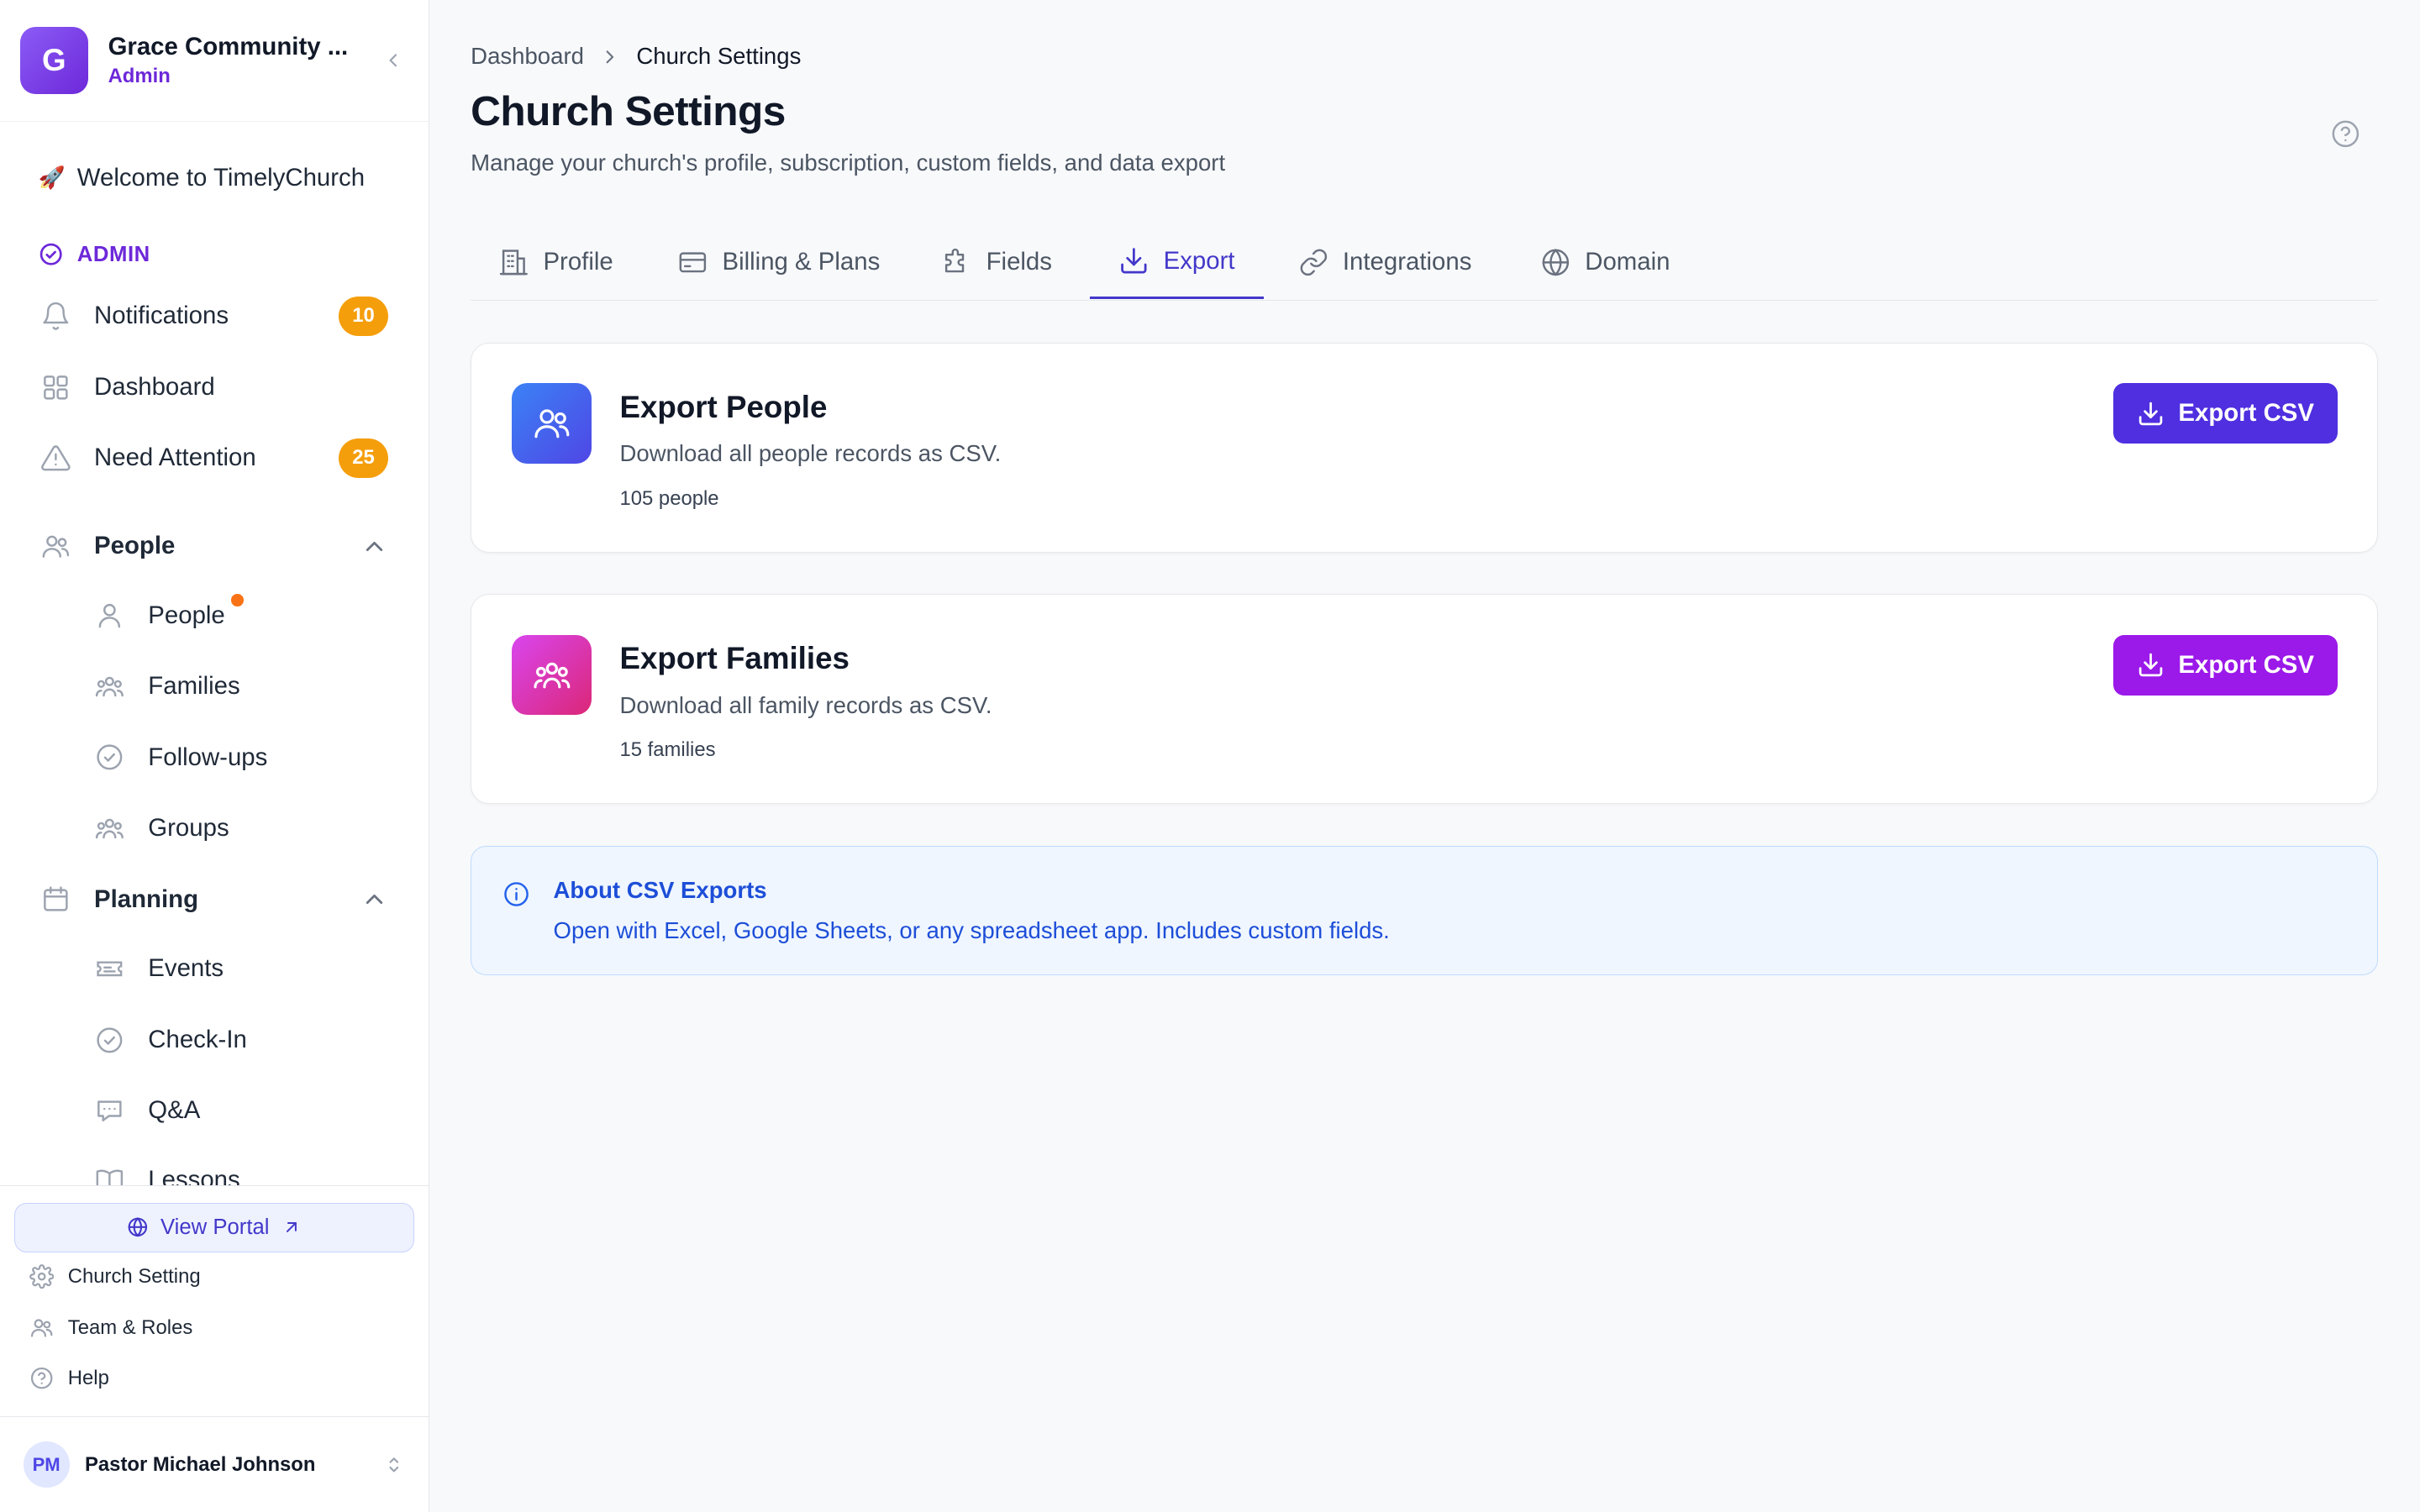 The image size is (2420, 1512). Describe the element at coordinates (955, 260) in the screenshot. I see `puzzle-icon` at that location.